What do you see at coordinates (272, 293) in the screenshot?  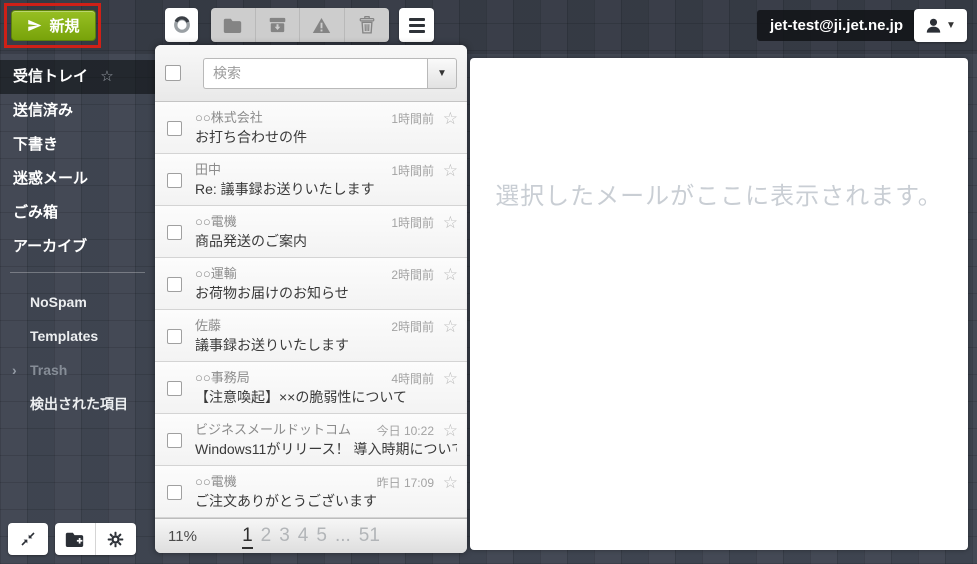 I see `mail-subject: お荷物お届けのお知らせ` at bounding box center [272, 293].